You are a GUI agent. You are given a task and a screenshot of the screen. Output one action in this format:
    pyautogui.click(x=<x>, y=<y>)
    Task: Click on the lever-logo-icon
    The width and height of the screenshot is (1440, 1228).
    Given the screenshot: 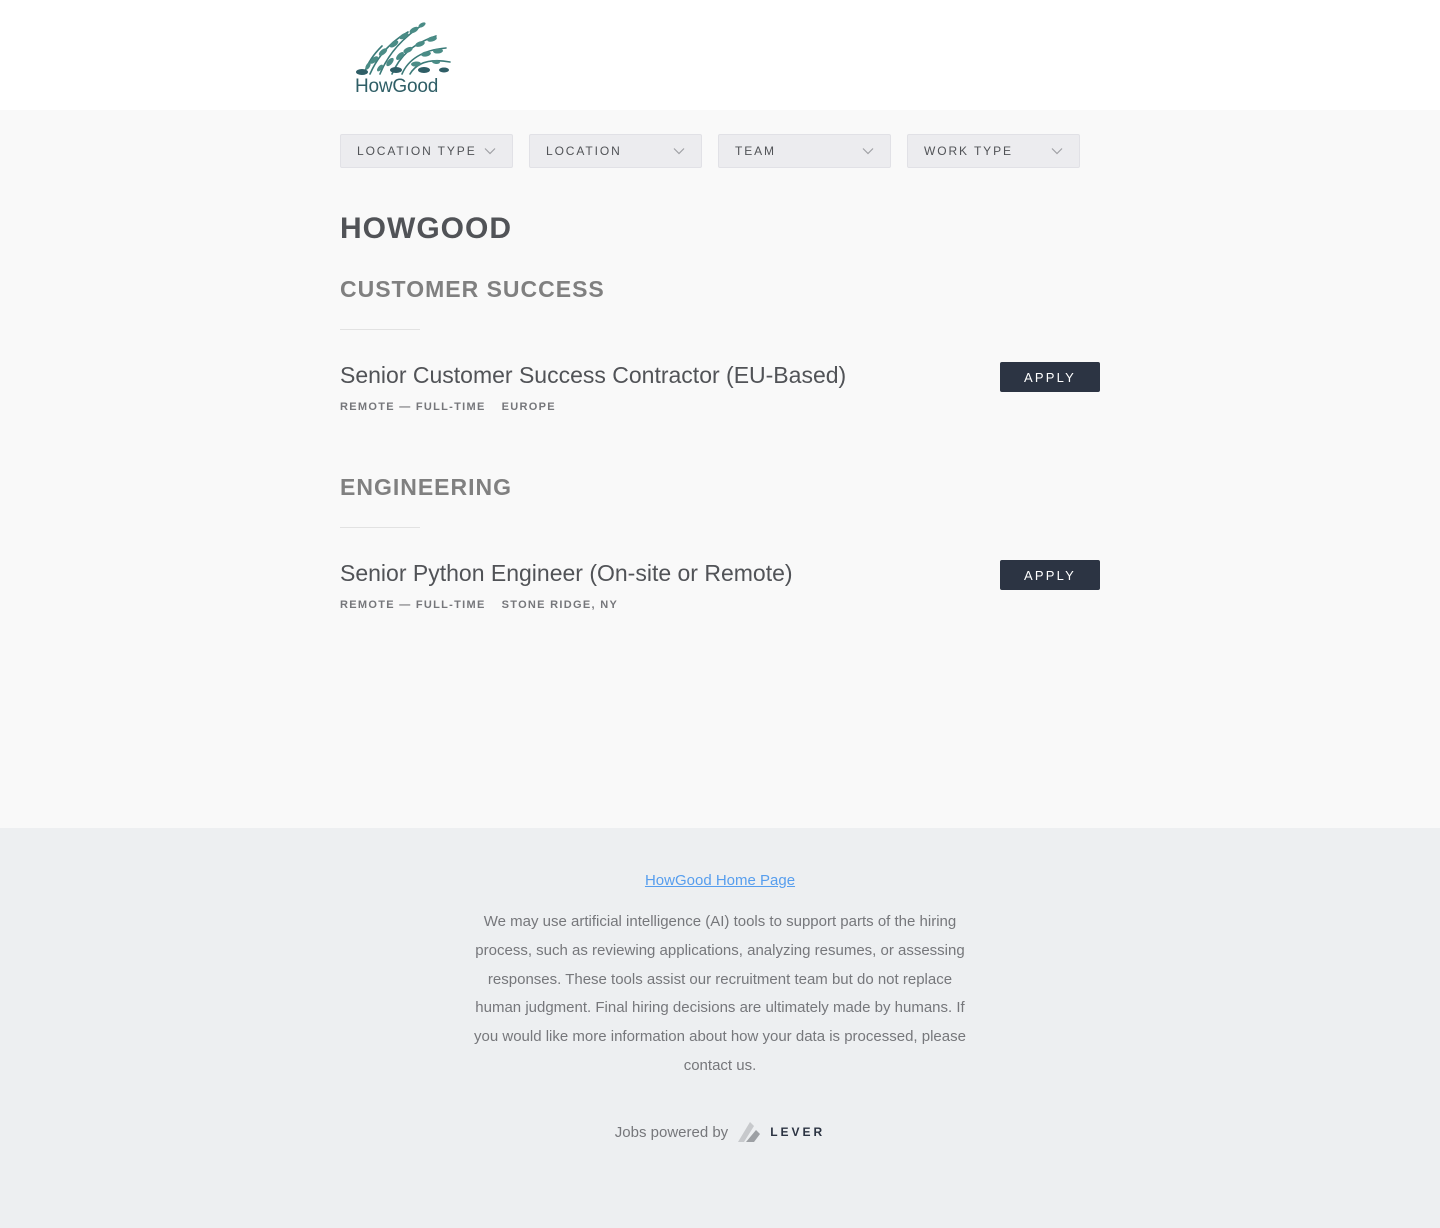 What is the action you would take?
    pyautogui.click(x=749, y=1132)
    